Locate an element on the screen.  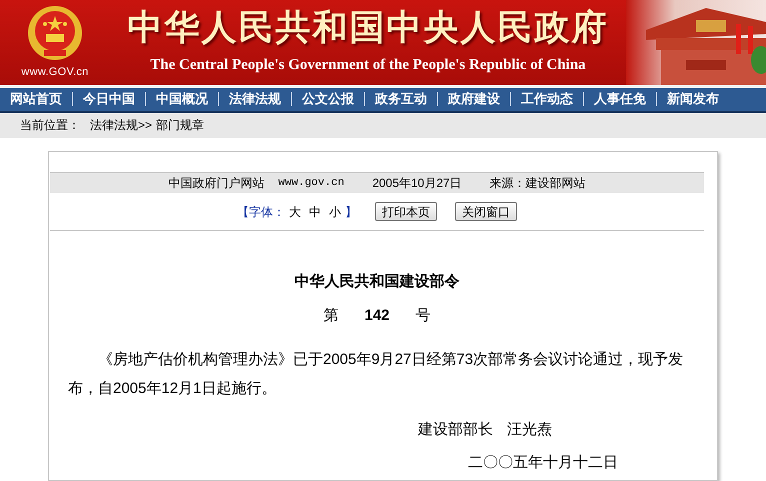
breadcrumb-label: 当前位置： is located at coordinates (50, 125).